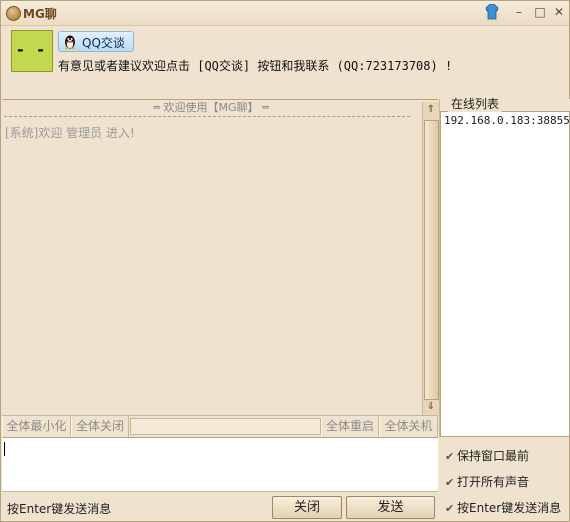 Image resolution: width=570 pixels, height=522 pixels. What do you see at coordinates (207, 116) in the screenshot?
I see `divider` at bounding box center [207, 116].